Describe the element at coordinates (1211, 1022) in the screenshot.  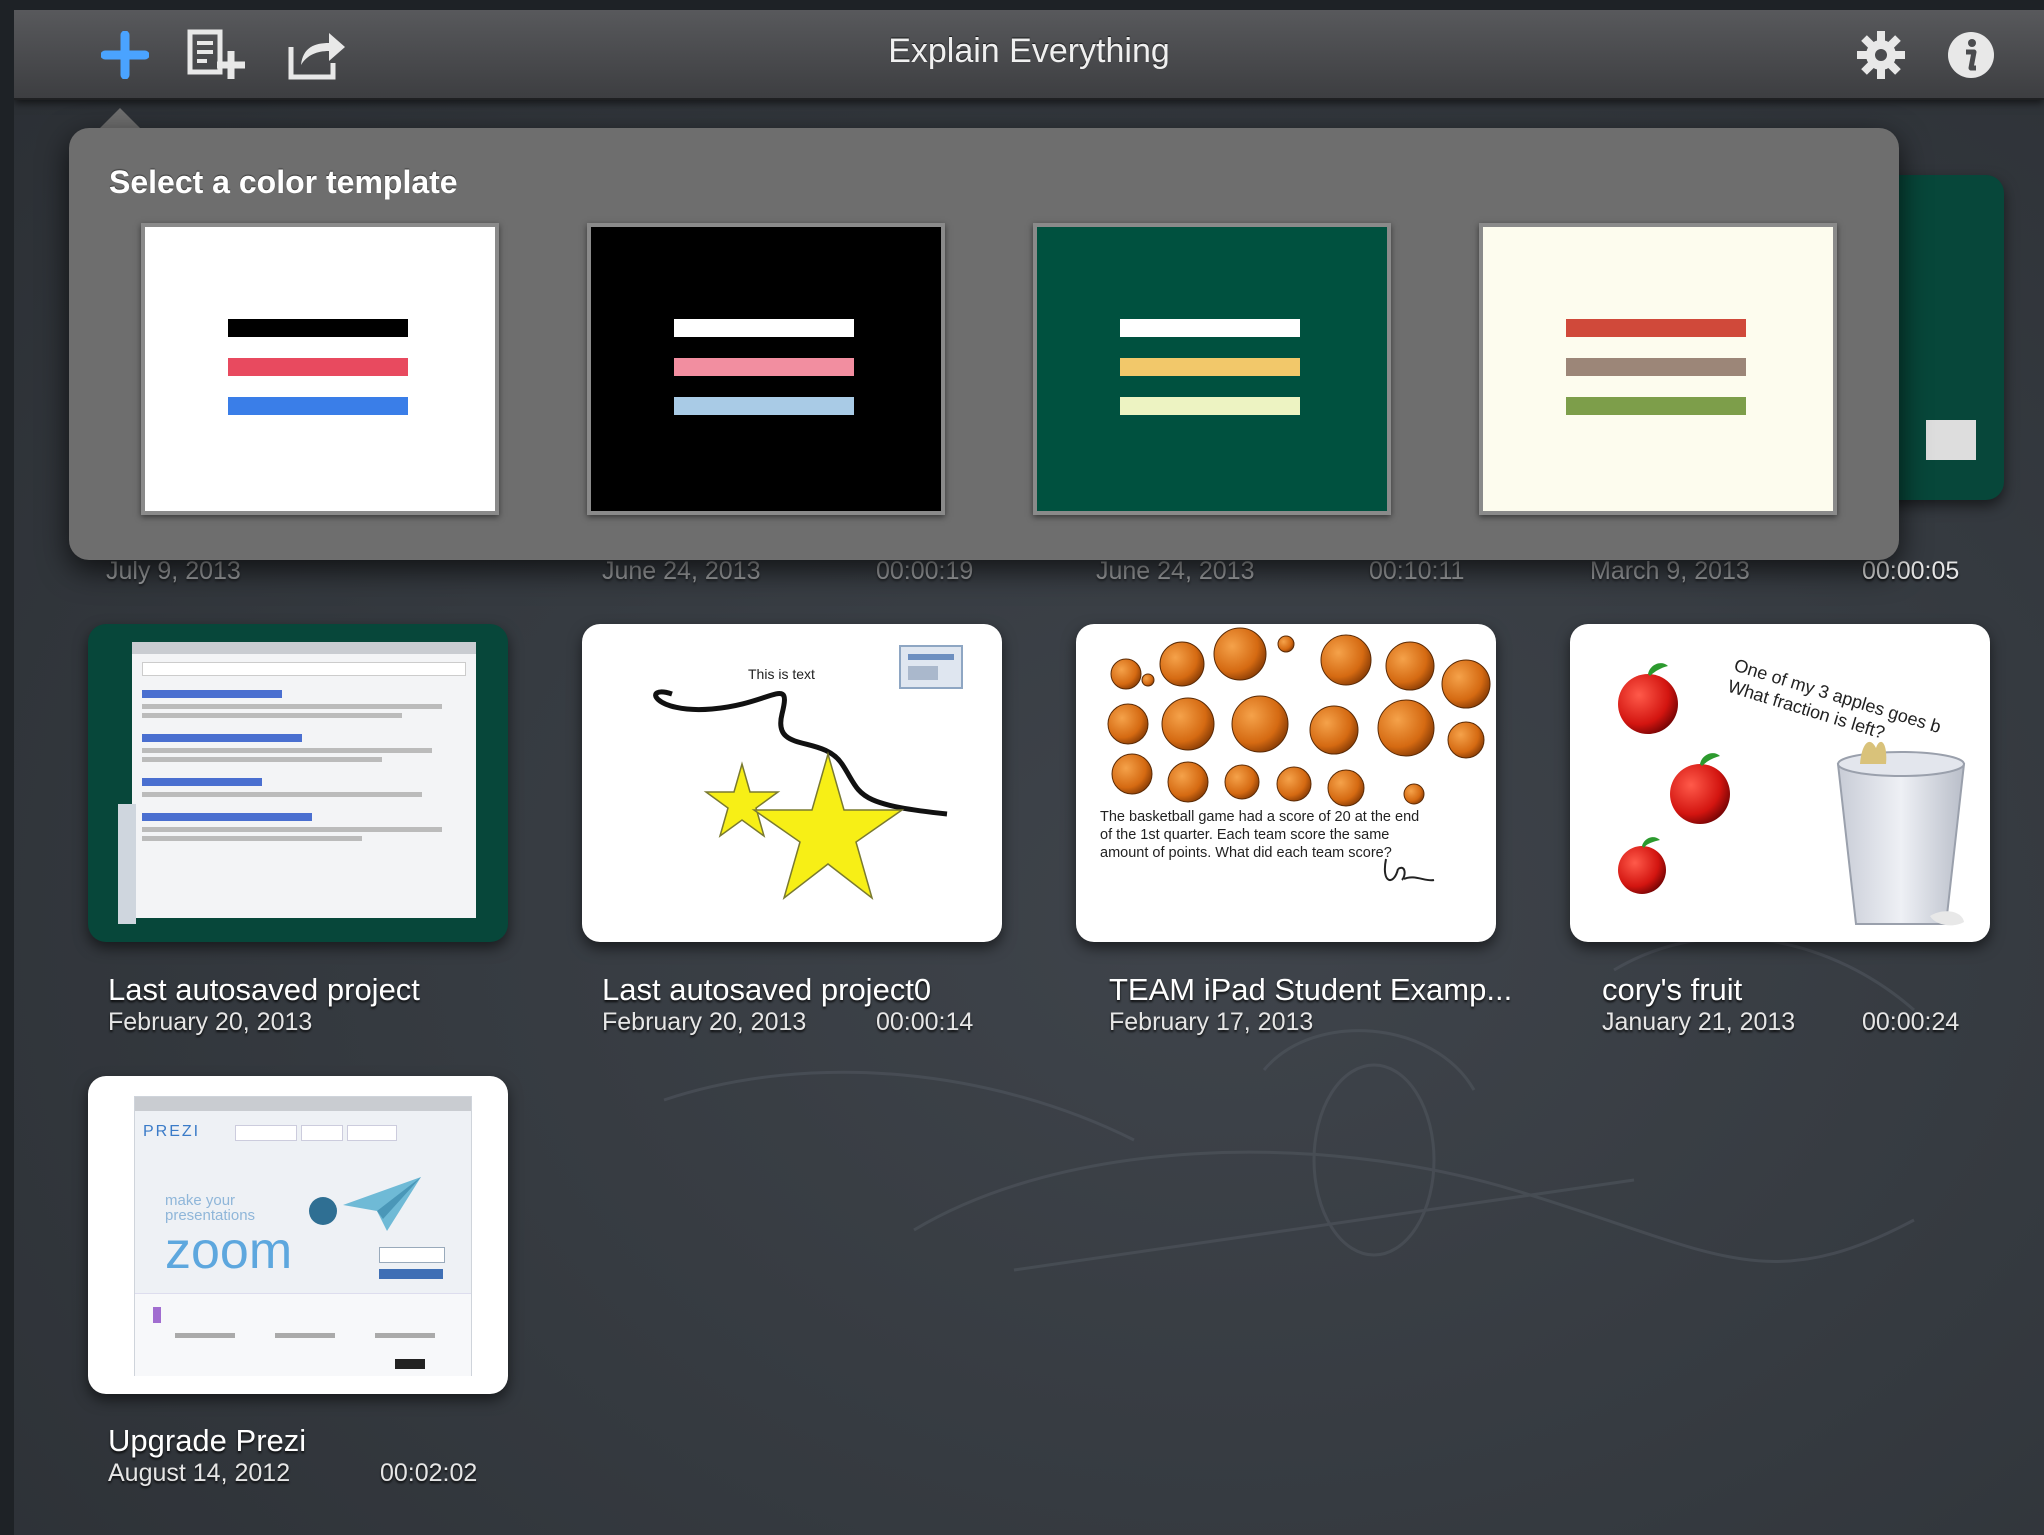
I see `project-date: February 17, 2013` at that location.